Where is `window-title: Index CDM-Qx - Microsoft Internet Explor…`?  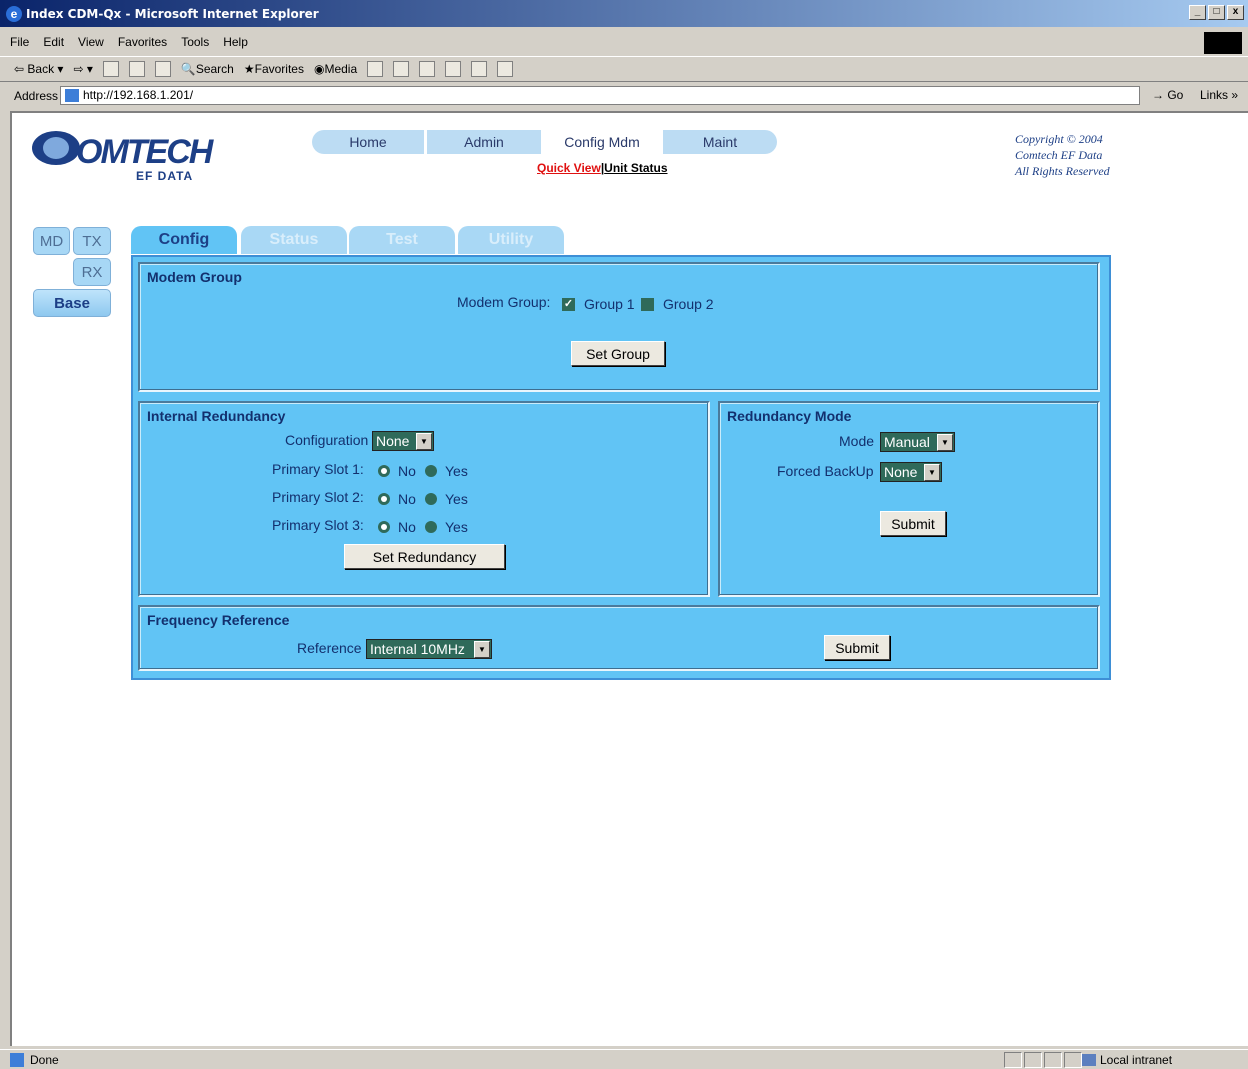 window-title: Index CDM-Qx - Microsoft Internet Explor… is located at coordinates (172, 13).